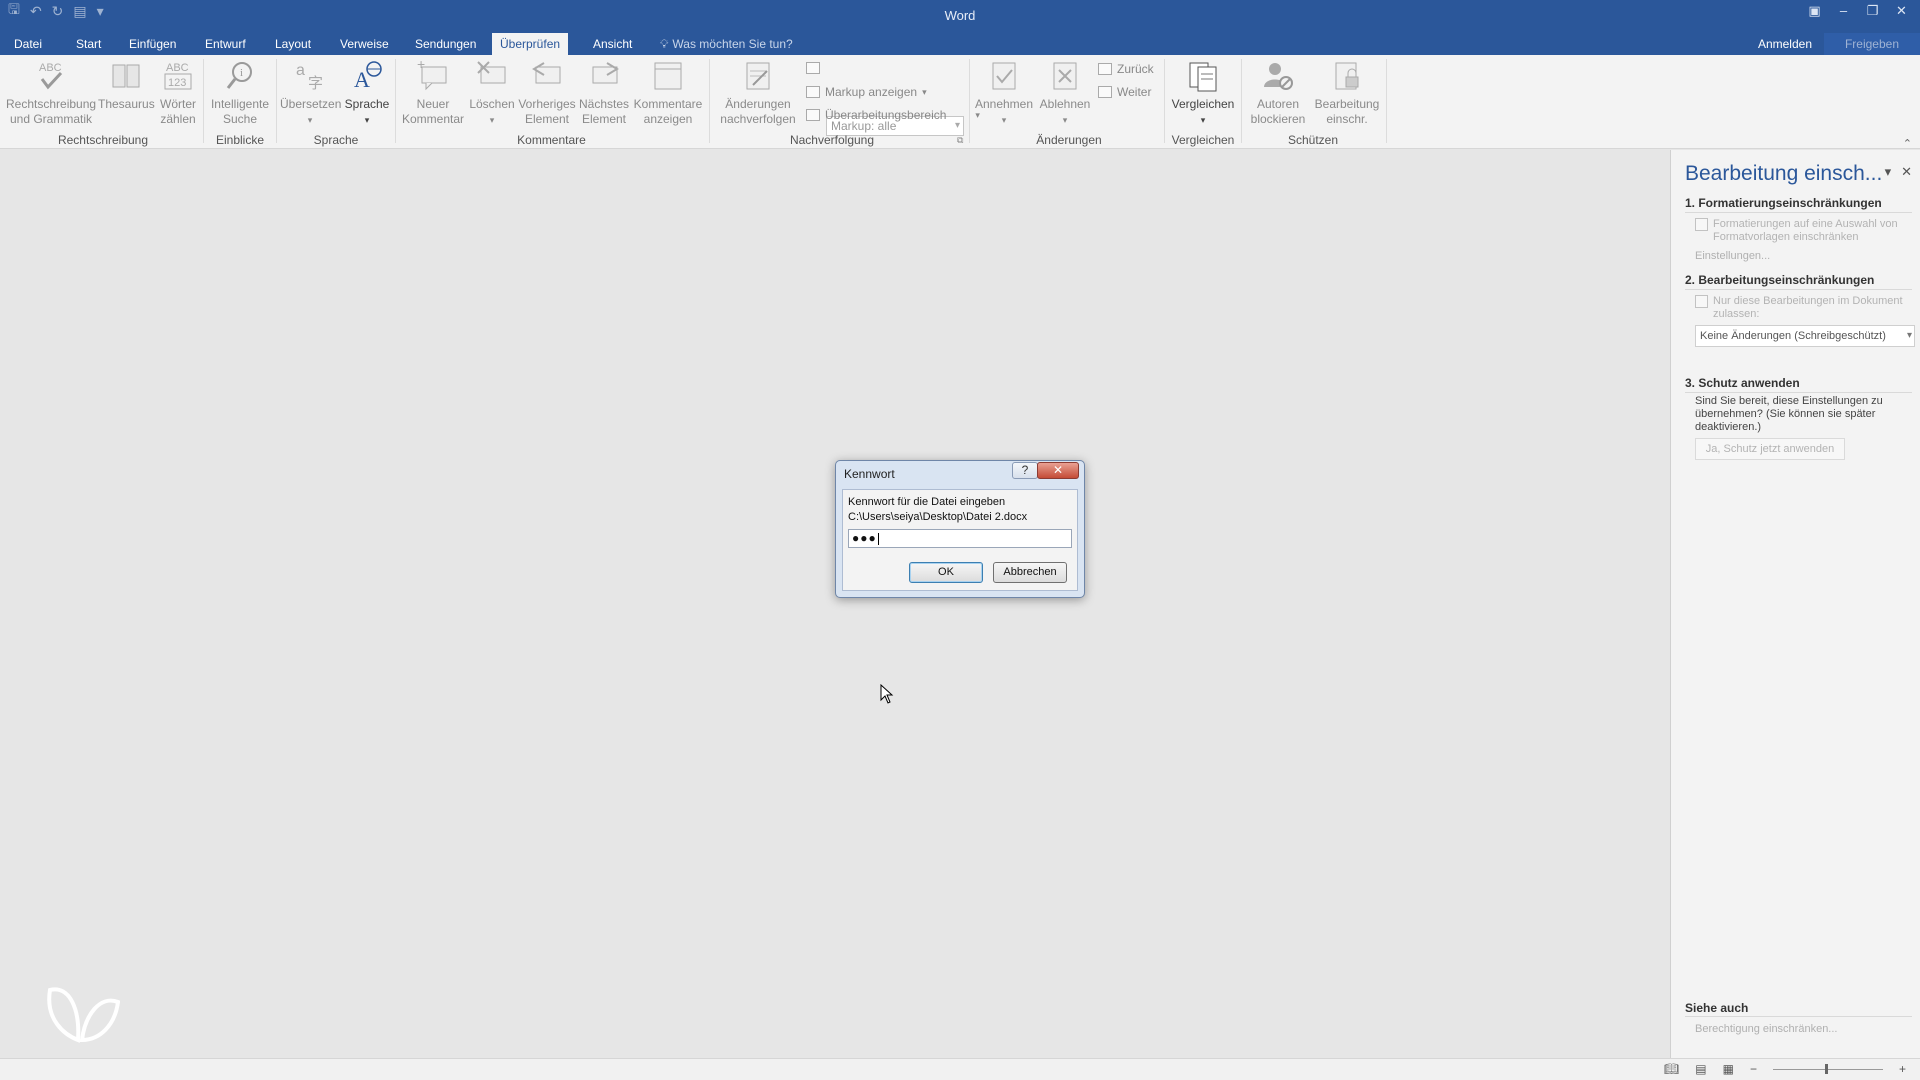 The height and width of the screenshot is (1080, 1920). What do you see at coordinates (1701, 224) in the screenshot?
I see `formatting-restriction-checkbox` at bounding box center [1701, 224].